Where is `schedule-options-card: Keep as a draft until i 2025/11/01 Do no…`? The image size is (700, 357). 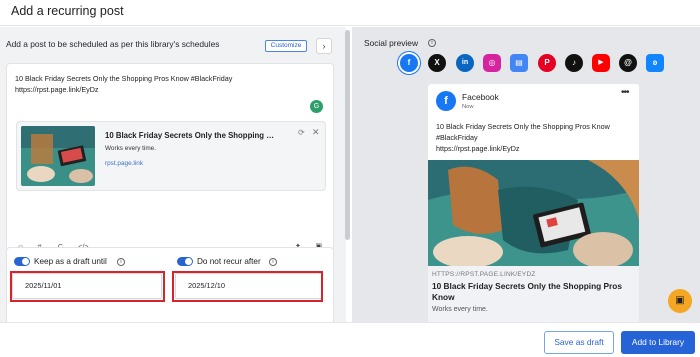
schedule-options-card: Keep as a draft until i 2025/11/01 Do no… is located at coordinates (170, 284).